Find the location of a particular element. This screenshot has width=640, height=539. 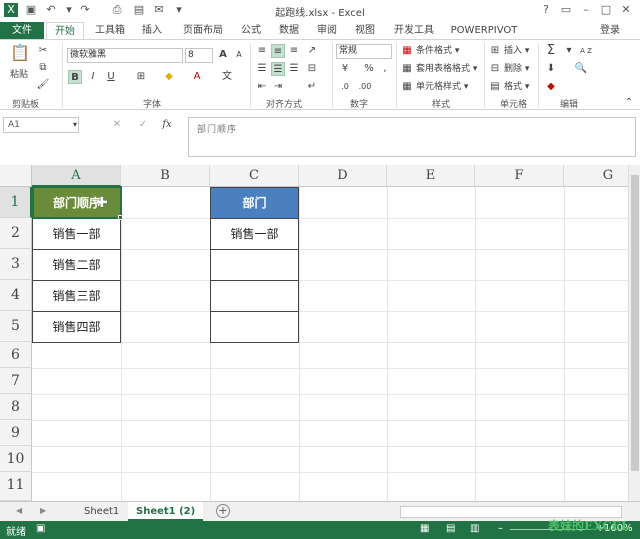

column-header-b: B is located at coordinates (165, 176).